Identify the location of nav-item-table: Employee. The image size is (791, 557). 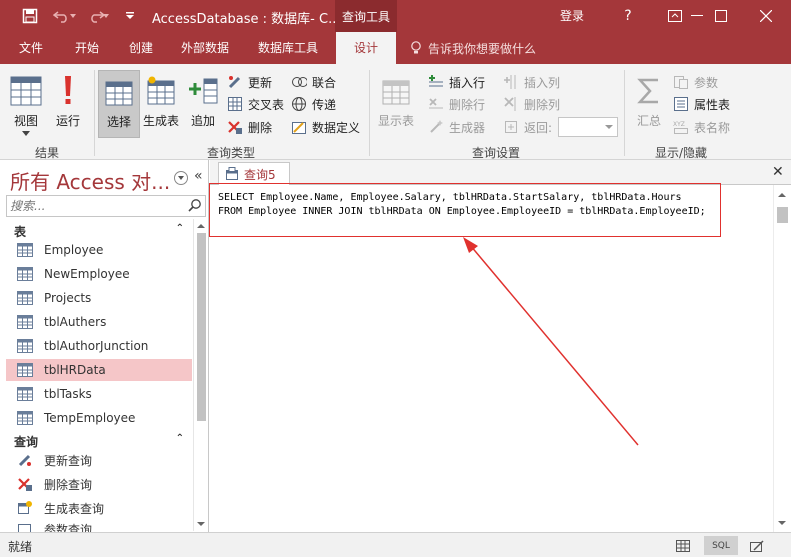
(99, 250).